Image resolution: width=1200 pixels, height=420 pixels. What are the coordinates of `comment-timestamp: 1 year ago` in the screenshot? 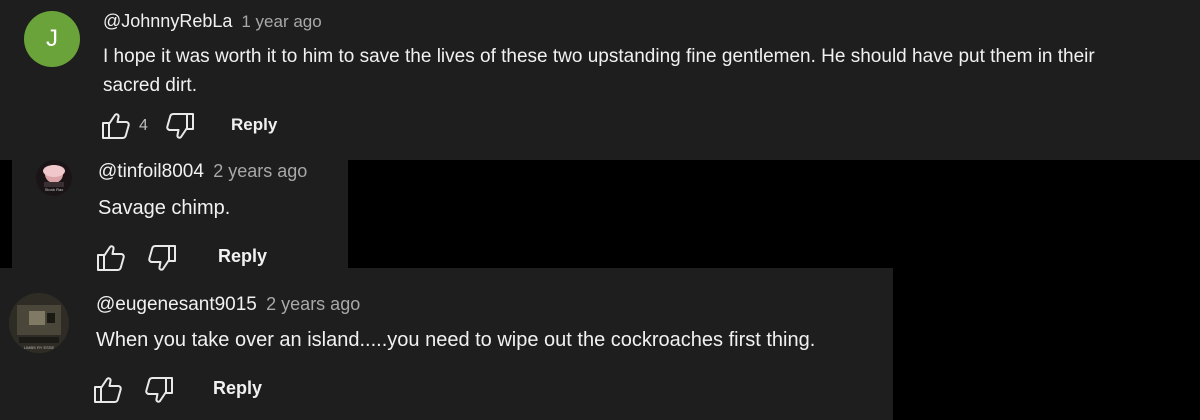 It's located at (281, 21).